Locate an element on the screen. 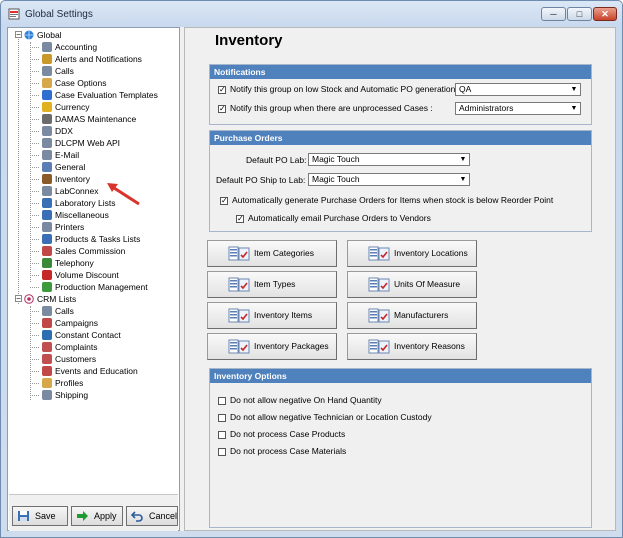 The image size is (623, 538). tree-node-ddx: DDX is located at coordinates (57, 131).